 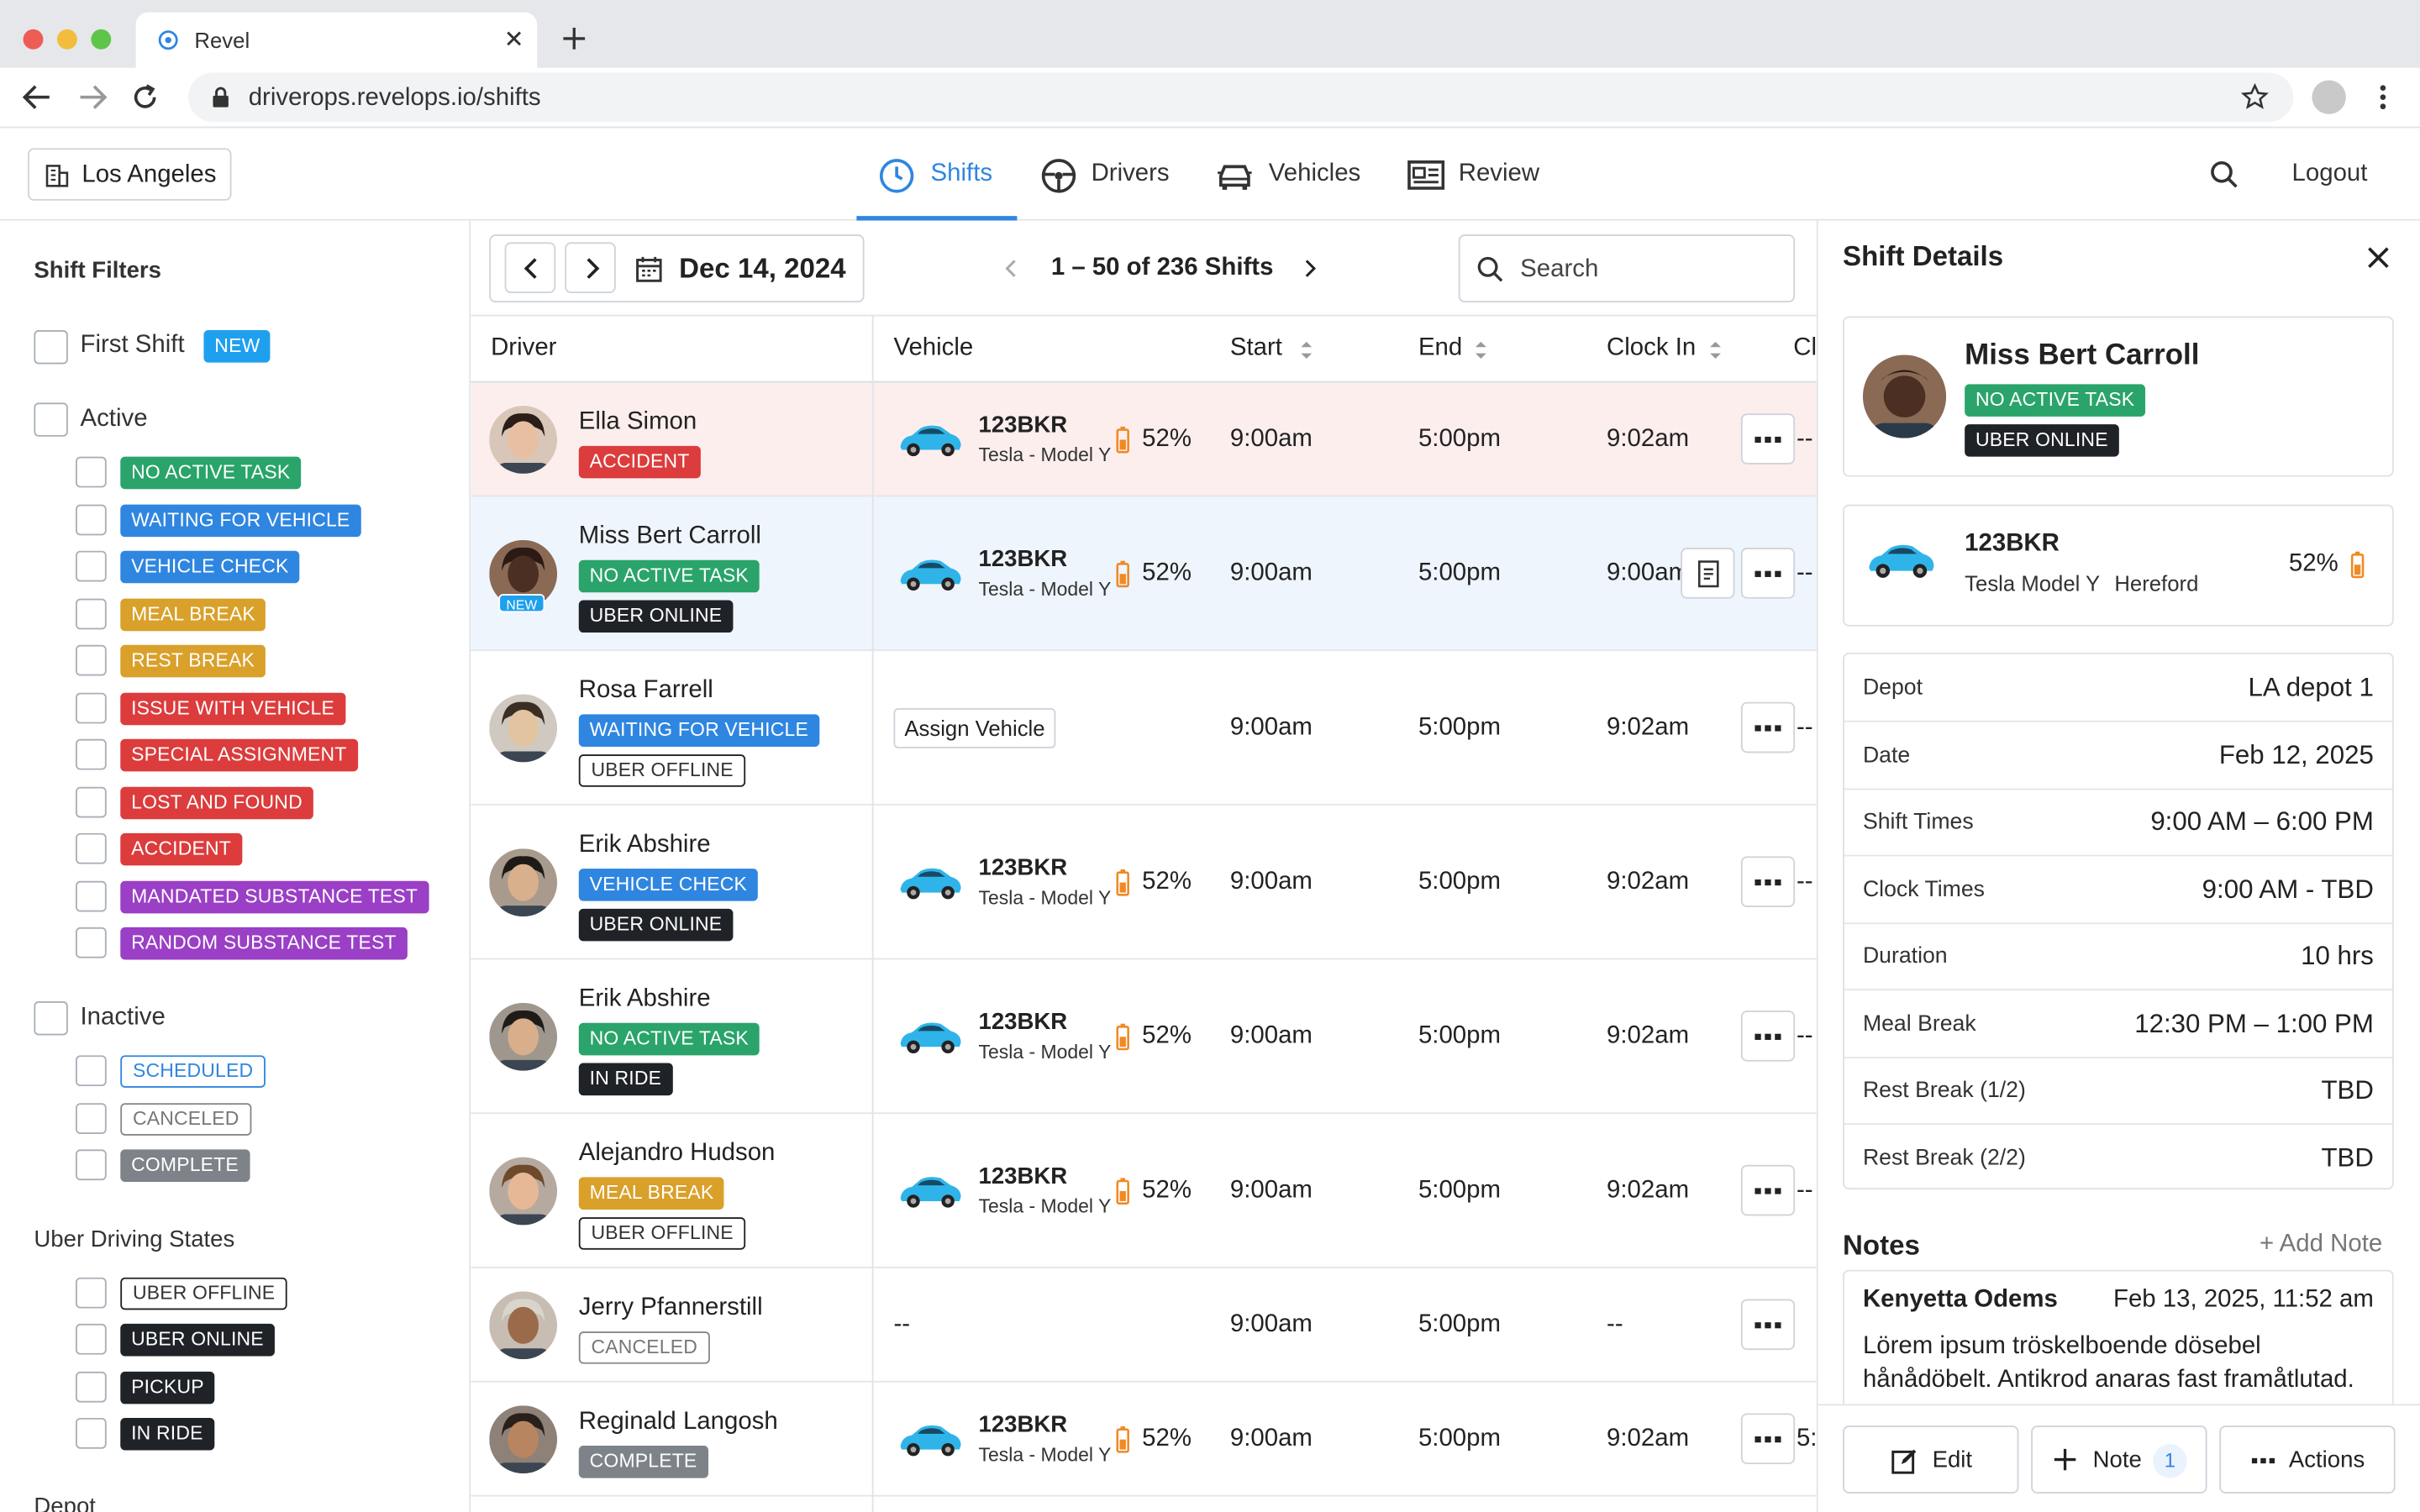 What do you see at coordinates (649, 269) in the screenshot?
I see `calendar-icon` at bounding box center [649, 269].